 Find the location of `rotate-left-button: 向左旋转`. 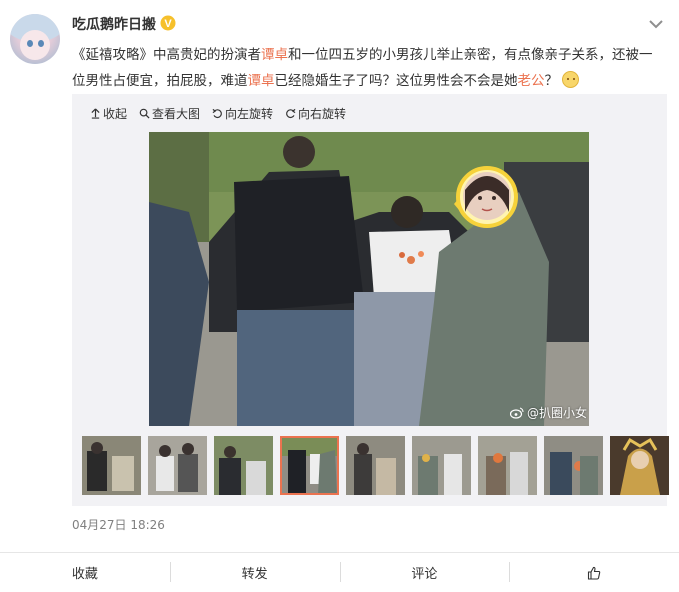

rotate-left-button: 向左旋转 is located at coordinates (242, 113).